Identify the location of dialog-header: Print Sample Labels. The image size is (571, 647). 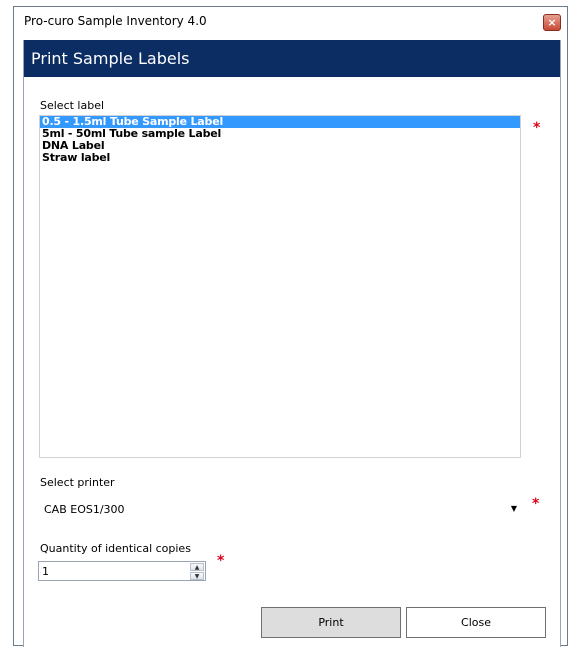
(292, 58).